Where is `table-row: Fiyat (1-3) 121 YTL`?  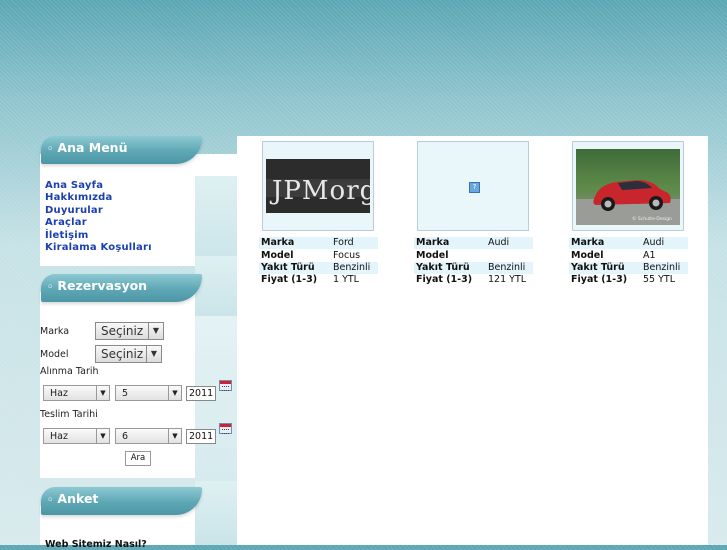
table-row: Fiyat (1-3) 121 YTL is located at coordinates (471, 280).